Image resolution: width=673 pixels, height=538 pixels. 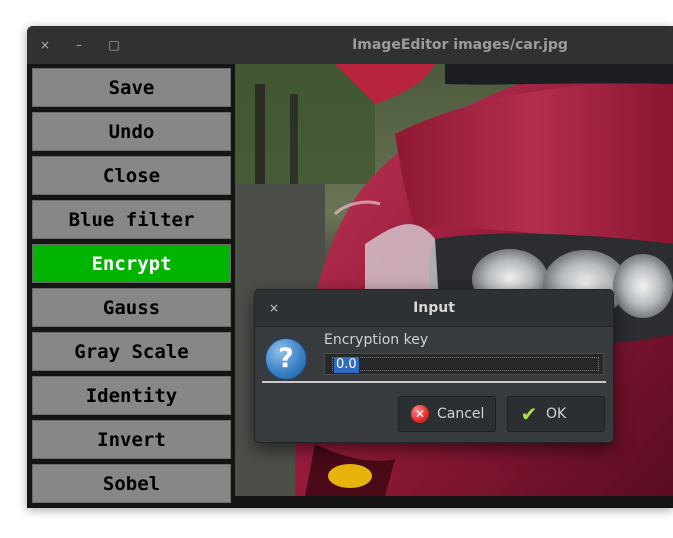 What do you see at coordinates (346, 365) in the screenshot?
I see `input-value: 0.0` at bounding box center [346, 365].